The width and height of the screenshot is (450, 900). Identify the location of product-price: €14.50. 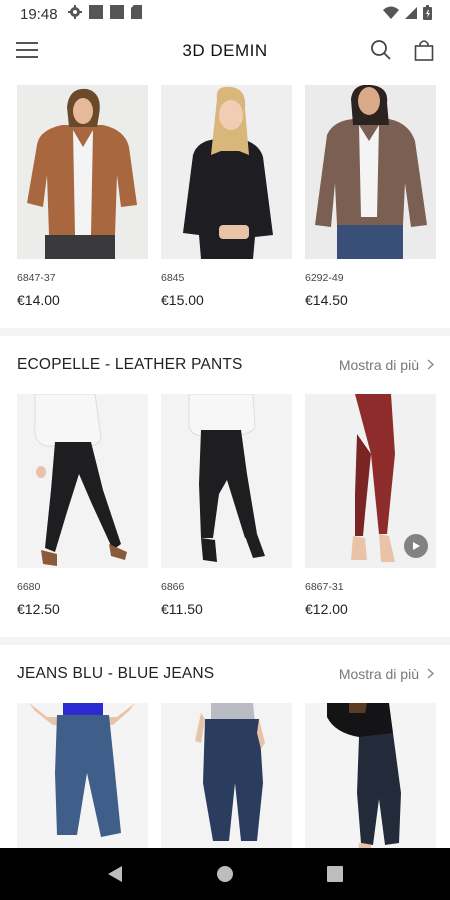
(326, 300).